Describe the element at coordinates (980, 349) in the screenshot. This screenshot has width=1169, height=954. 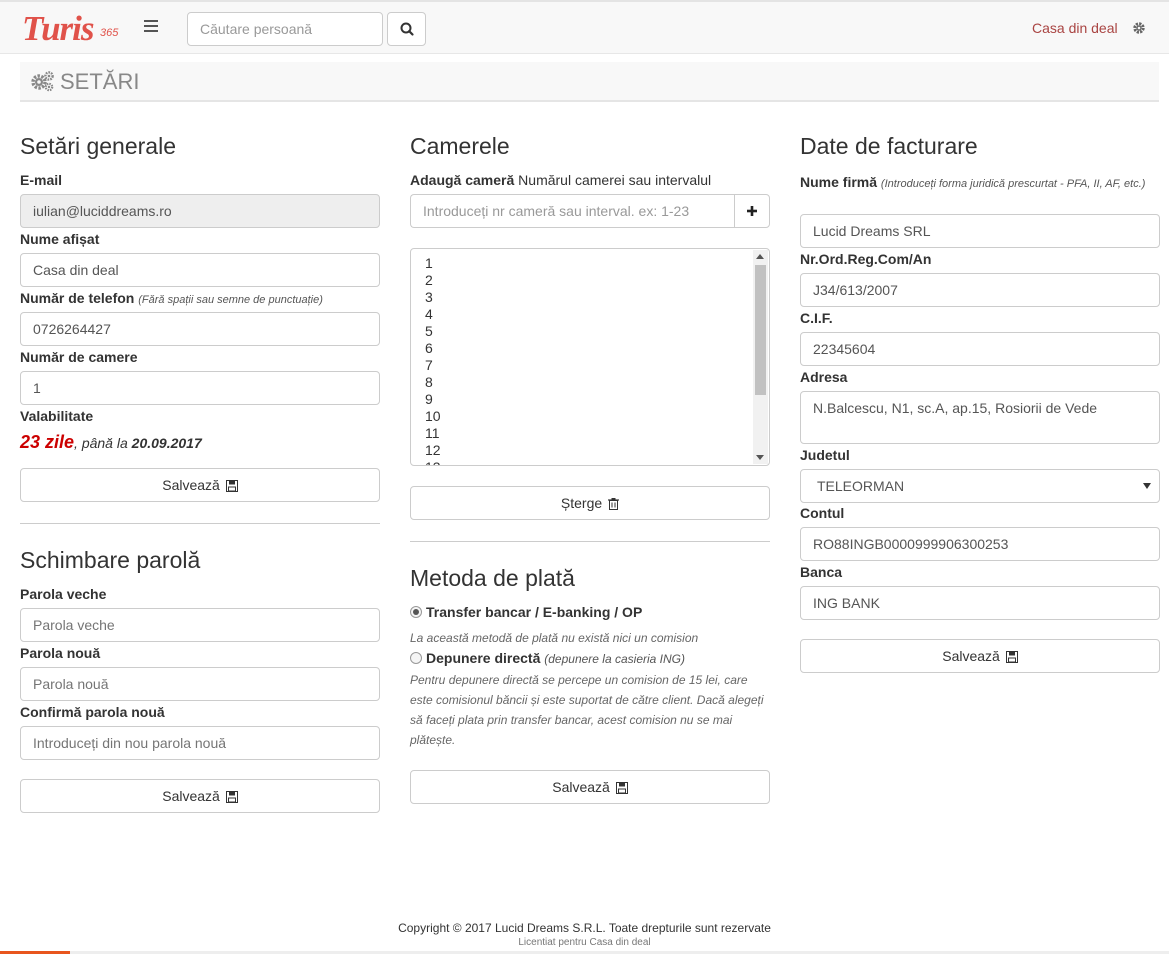
I see `cif-field: 22345604` at that location.